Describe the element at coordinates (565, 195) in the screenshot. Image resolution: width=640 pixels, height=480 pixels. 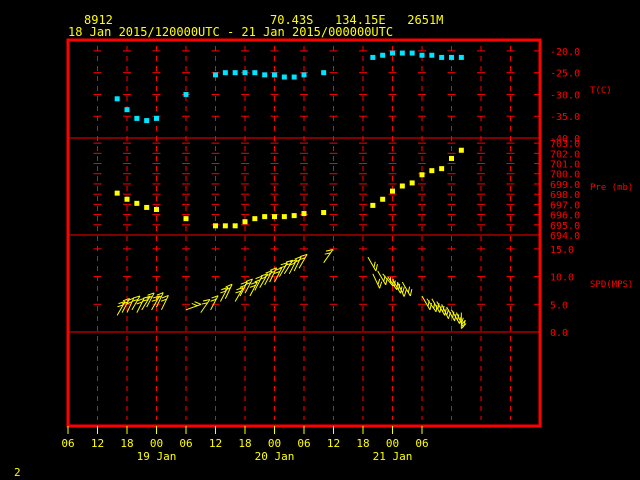
I see `y-tick-label: 698.0` at that location.